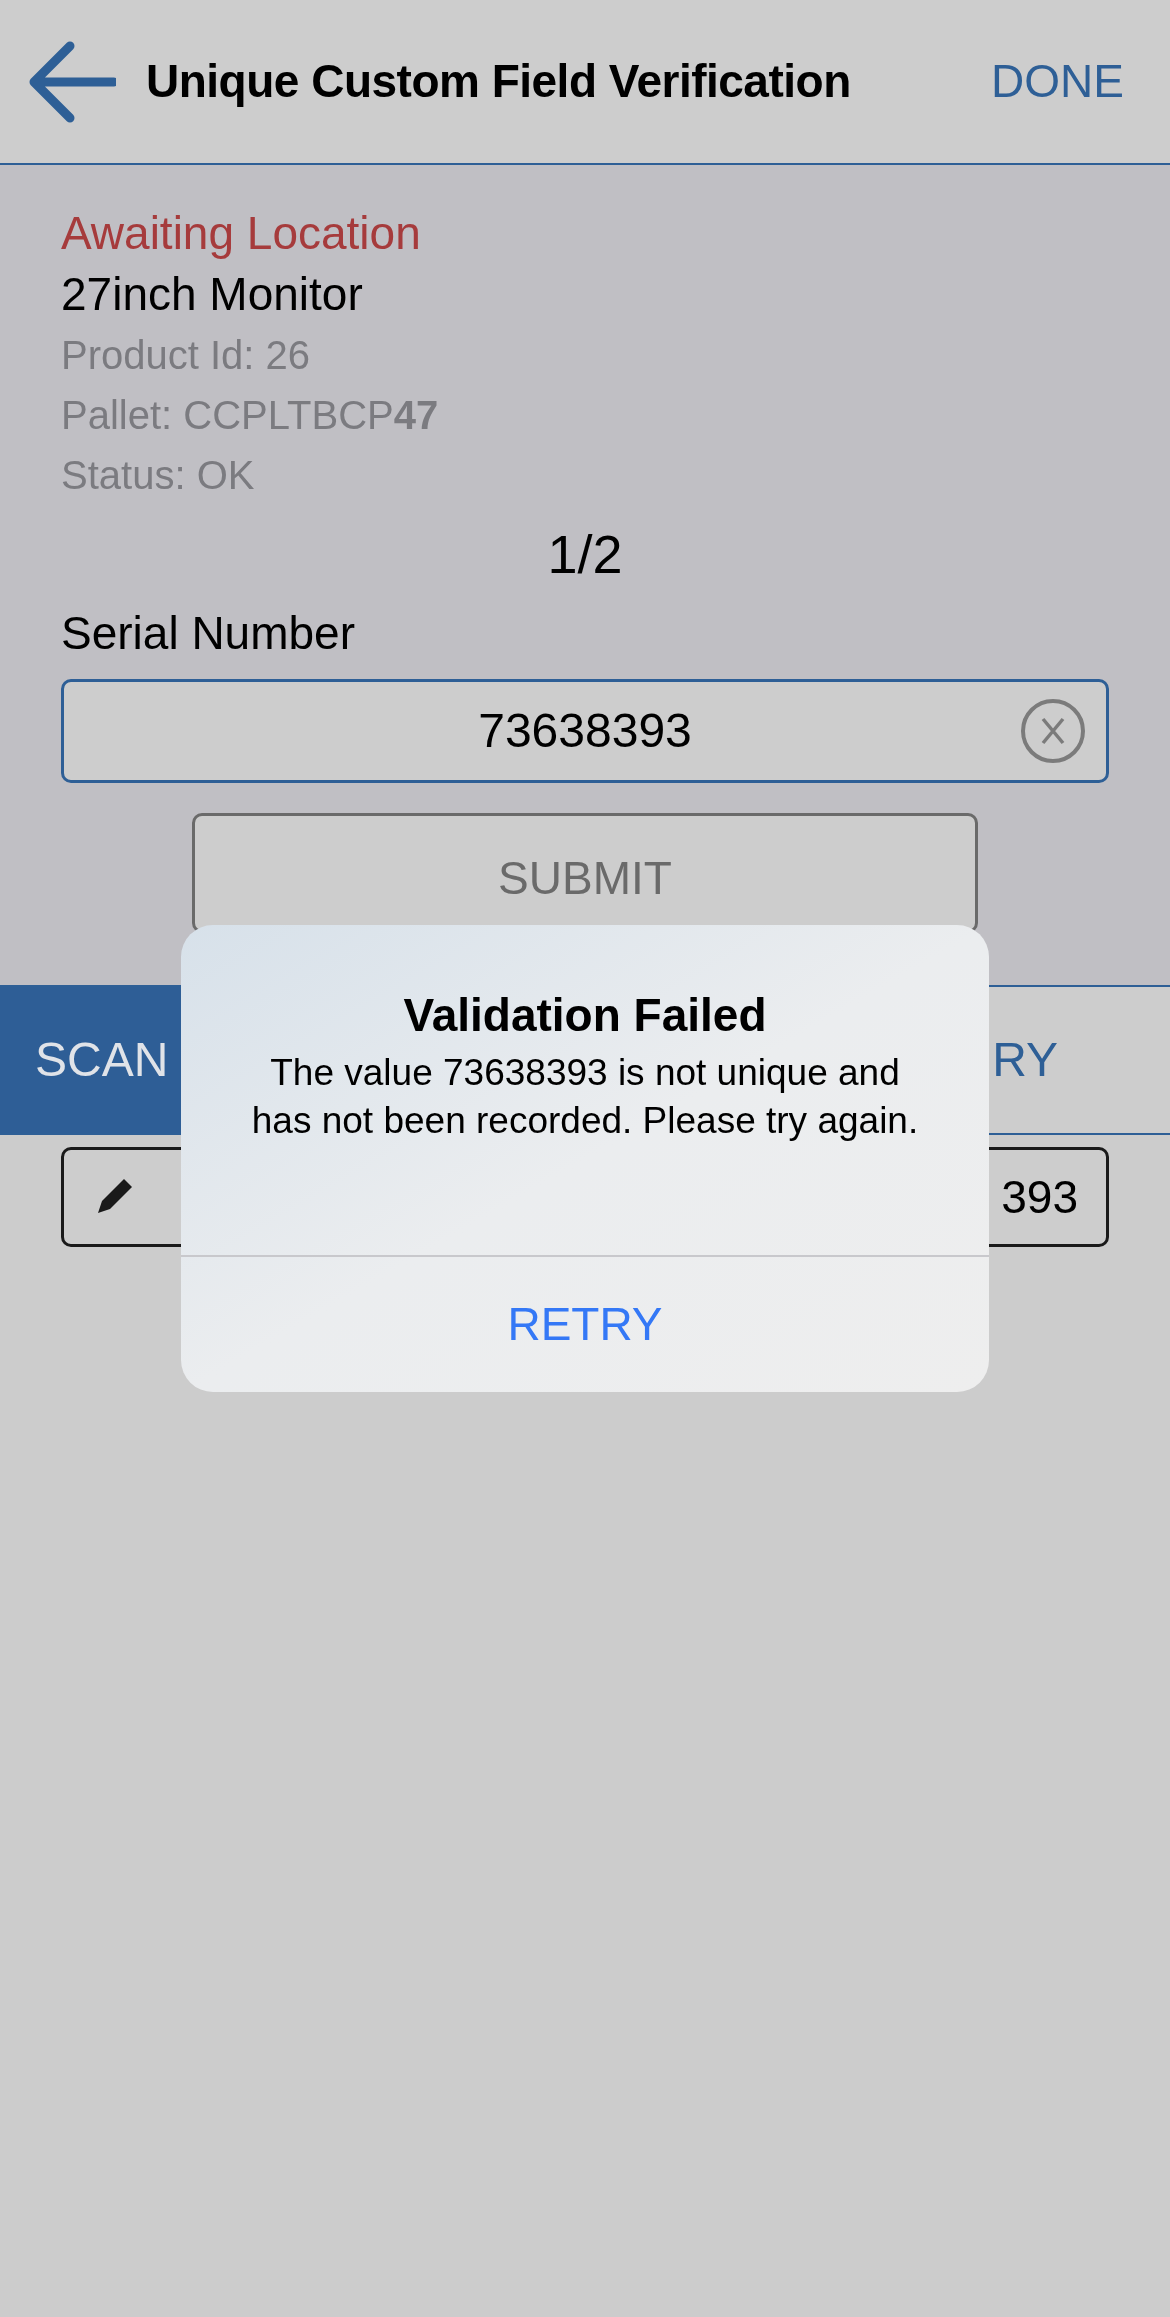 Image resolution: width=1170 pixels, height=2317 pixels. What do you see at coordinates (250, 415) in the screenshot?
I see `product-detail: Pallet: CCPLTBCP47` at bounding box center [250, 415].